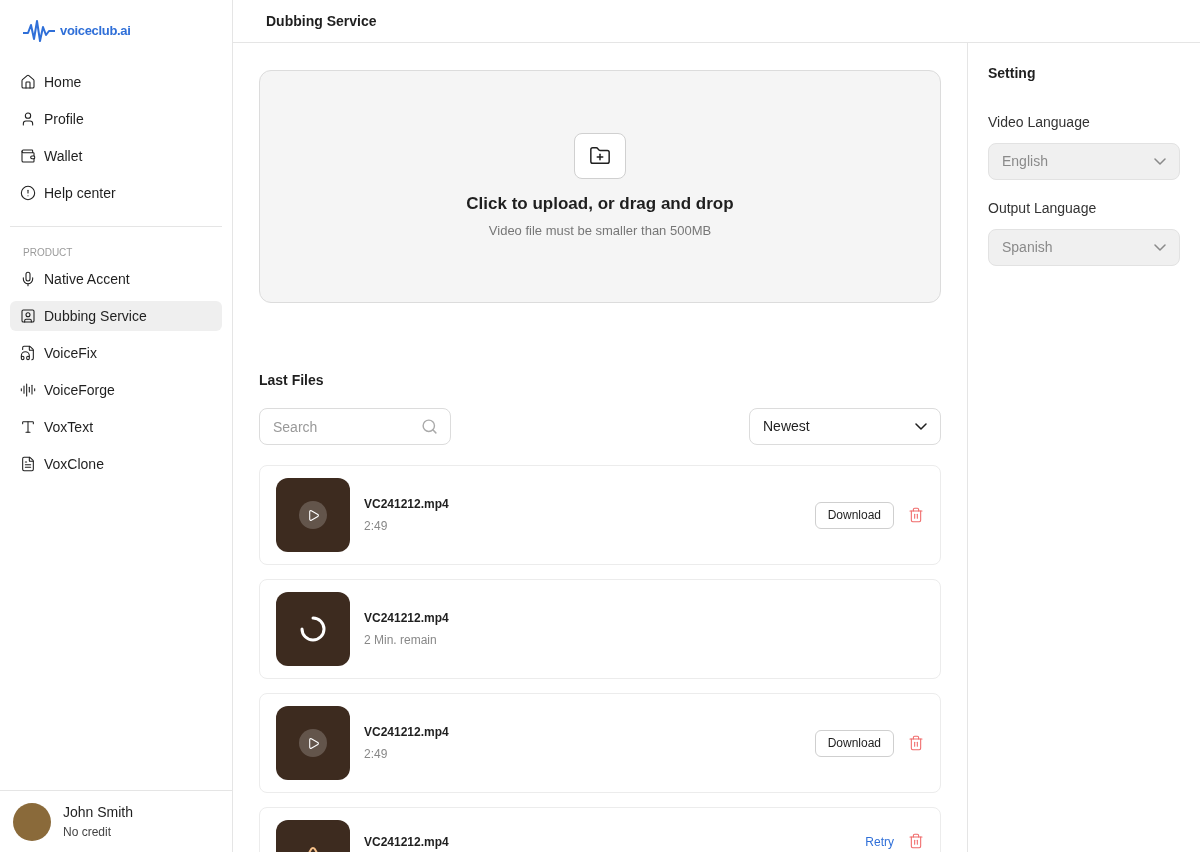 This screenshot has width=1200, height=852. What do you see at coordinates (116, 390) in the screenshot?
I see `nav-item: VoiceForge` at bounding box center [116, 390].